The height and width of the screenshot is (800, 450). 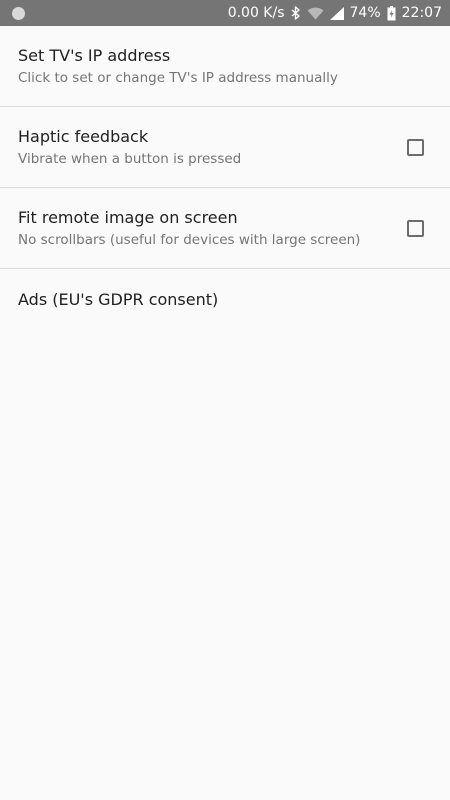 I want to click on haptic-feedback-checkbox, so click(x=415, y=147).